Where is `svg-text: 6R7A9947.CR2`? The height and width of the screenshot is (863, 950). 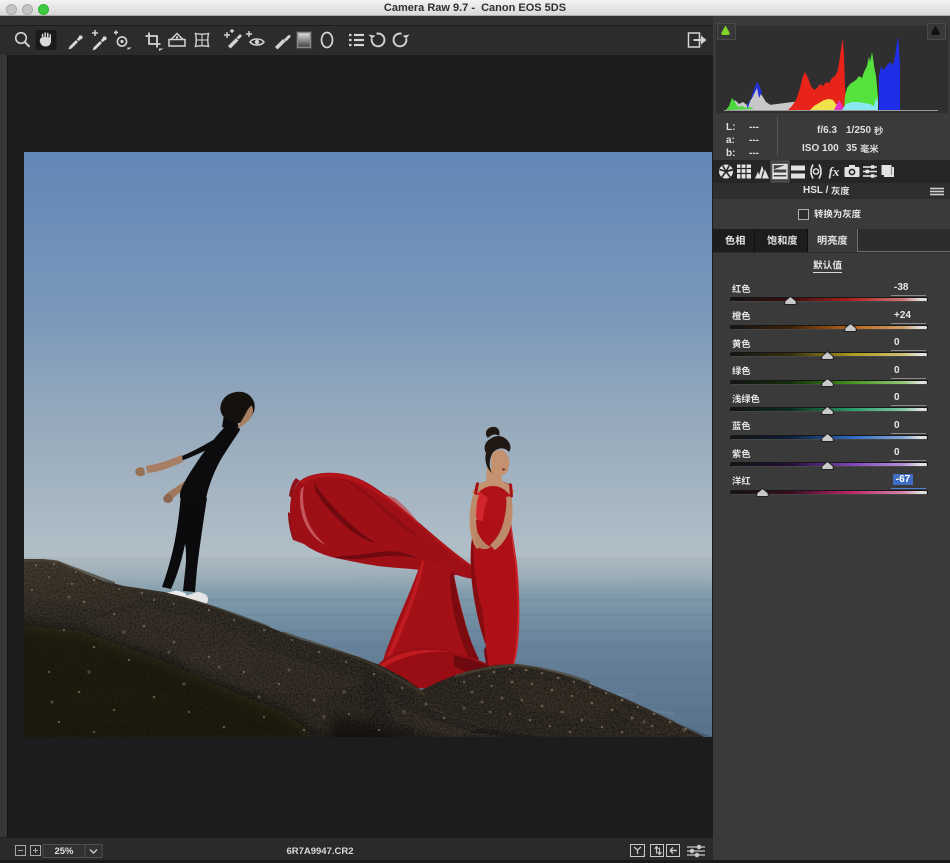
svg-text: 6R7A9947.CR2 is located at coordinates (319, 851).